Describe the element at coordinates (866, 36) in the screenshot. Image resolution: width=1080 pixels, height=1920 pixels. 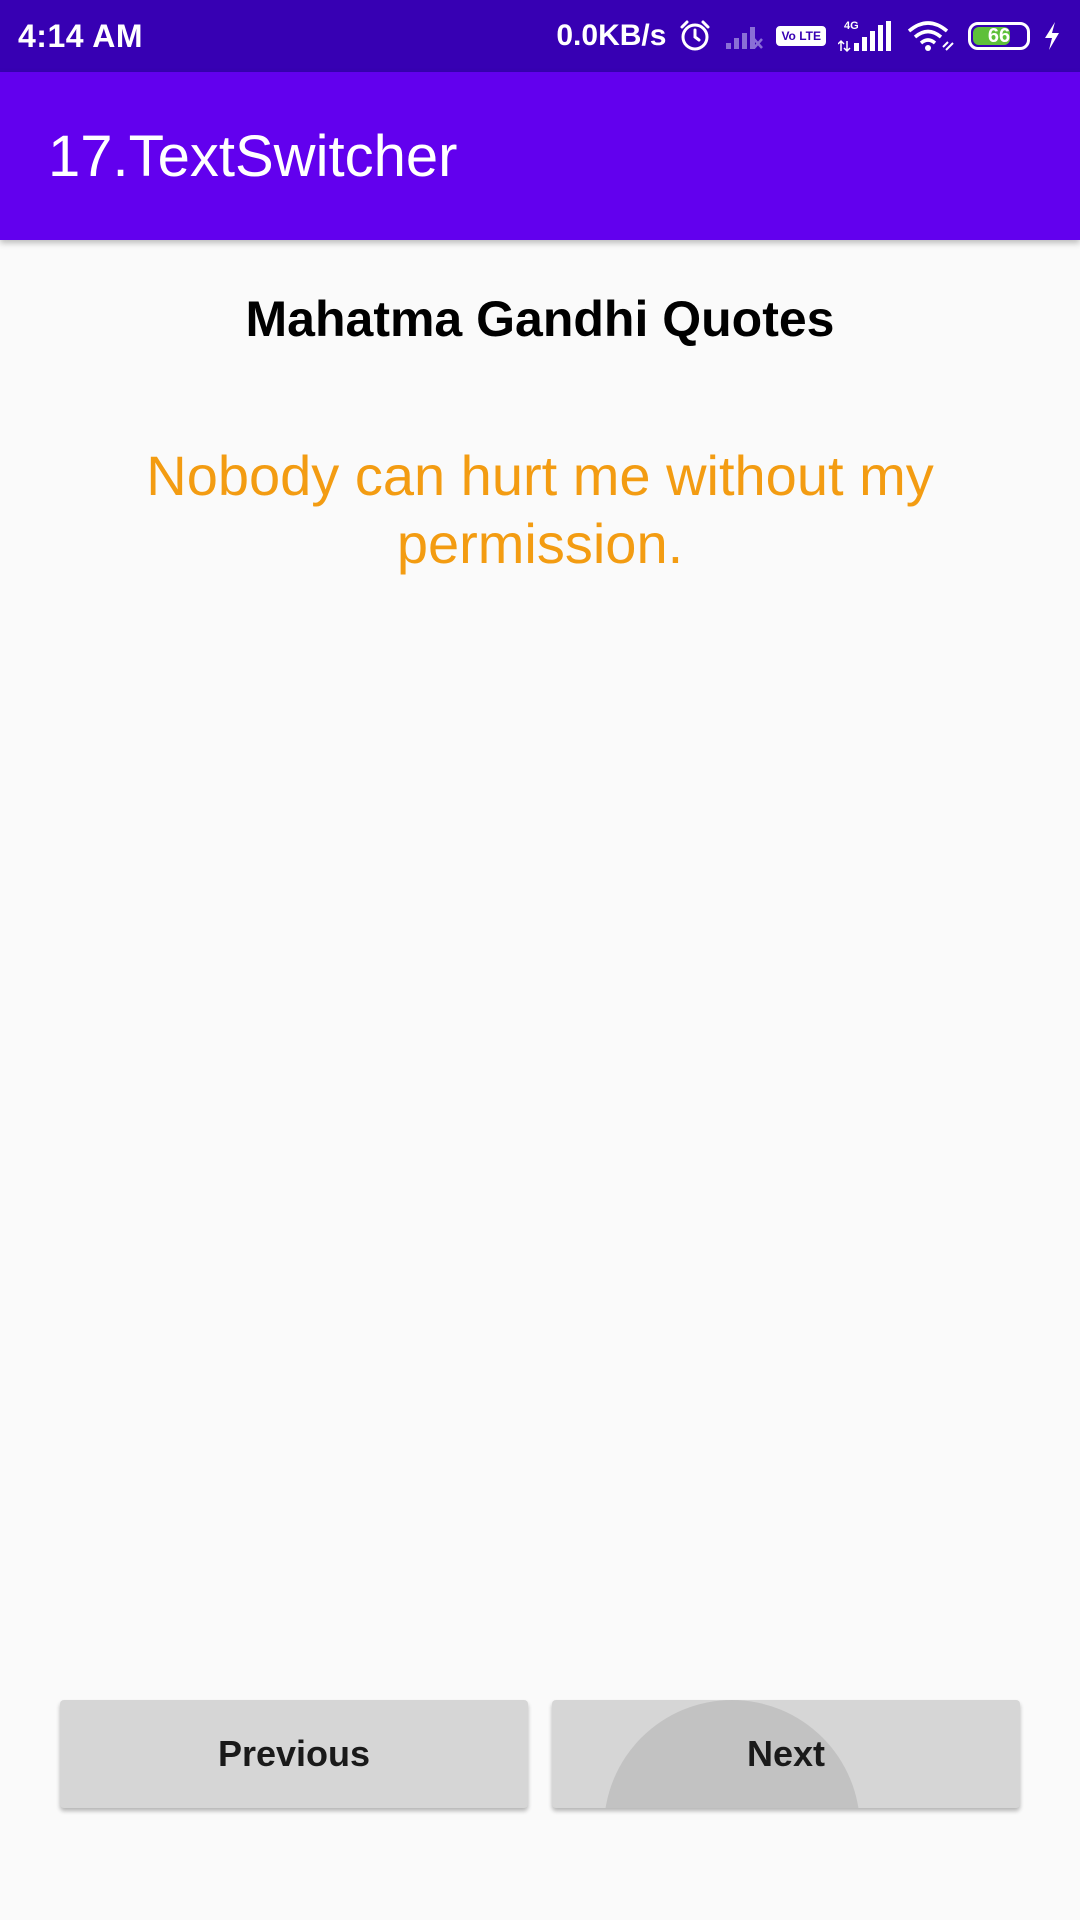
I see `signal-4g-icon: 4G` at that location.